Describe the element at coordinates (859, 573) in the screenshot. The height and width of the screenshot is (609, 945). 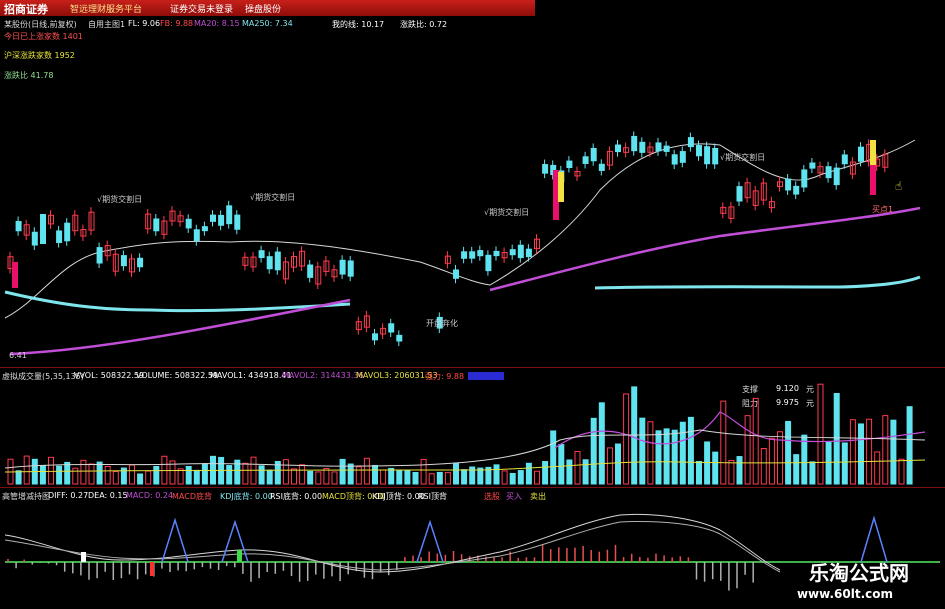
I see `watermark-name: 乐淘公式网` at that location.